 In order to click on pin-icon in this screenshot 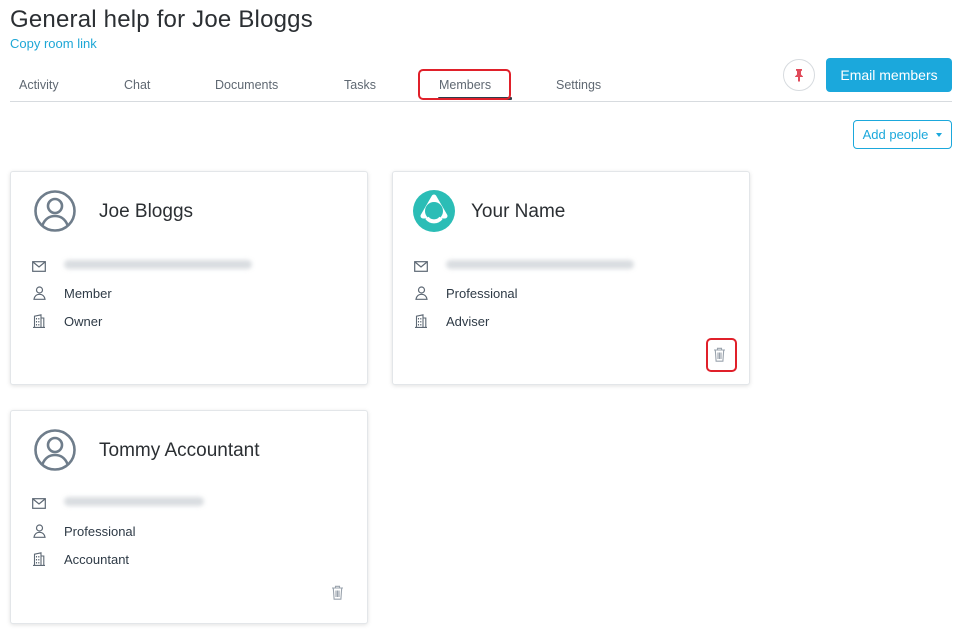, I will do `click(799, 75)`.